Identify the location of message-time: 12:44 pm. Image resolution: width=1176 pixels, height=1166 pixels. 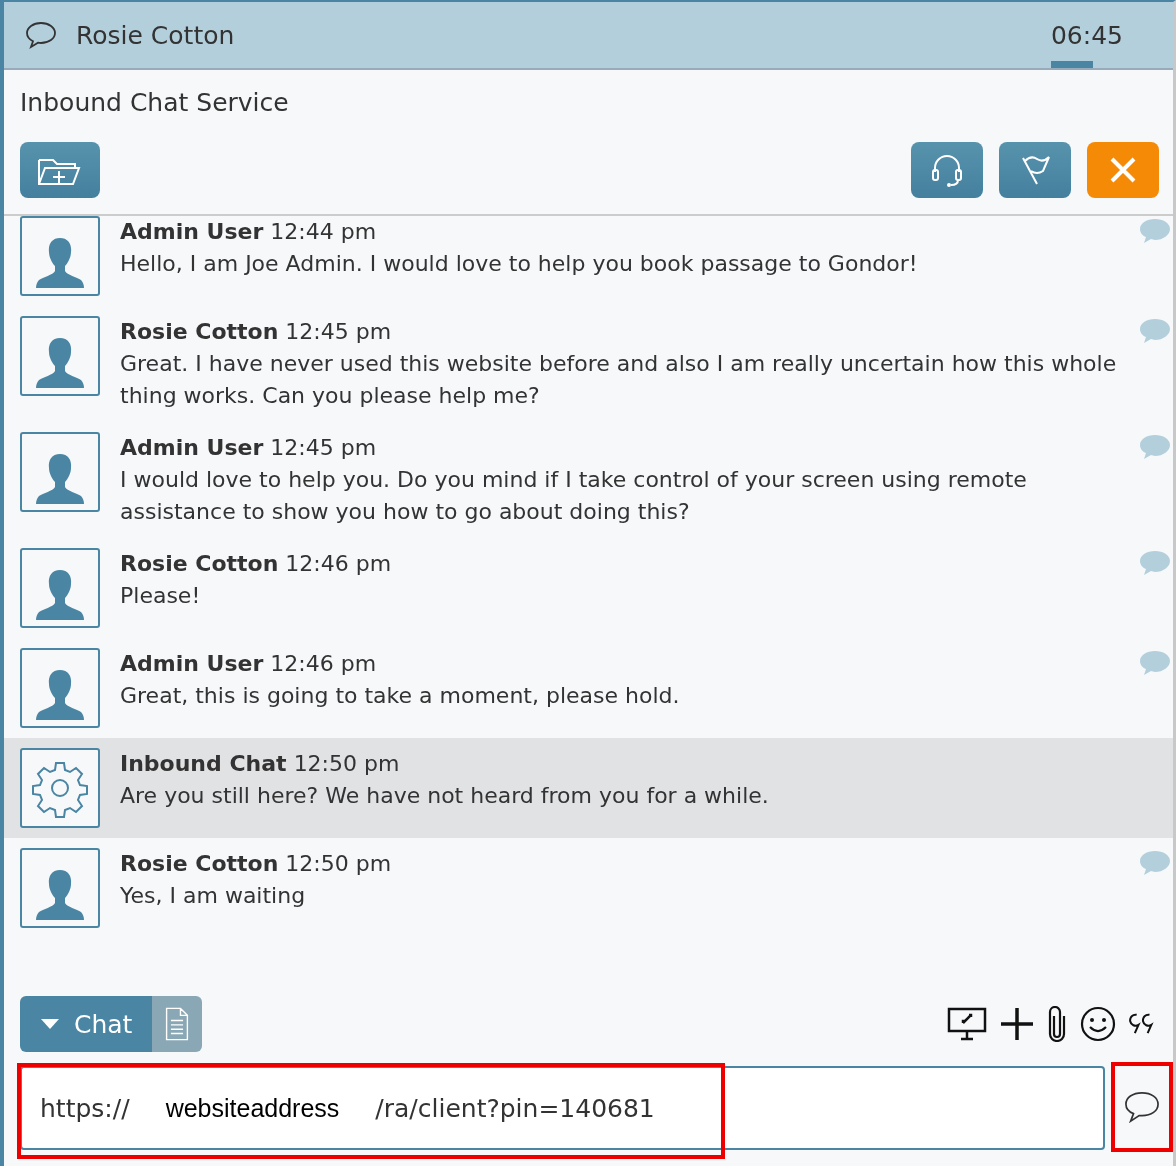
(323, 231).